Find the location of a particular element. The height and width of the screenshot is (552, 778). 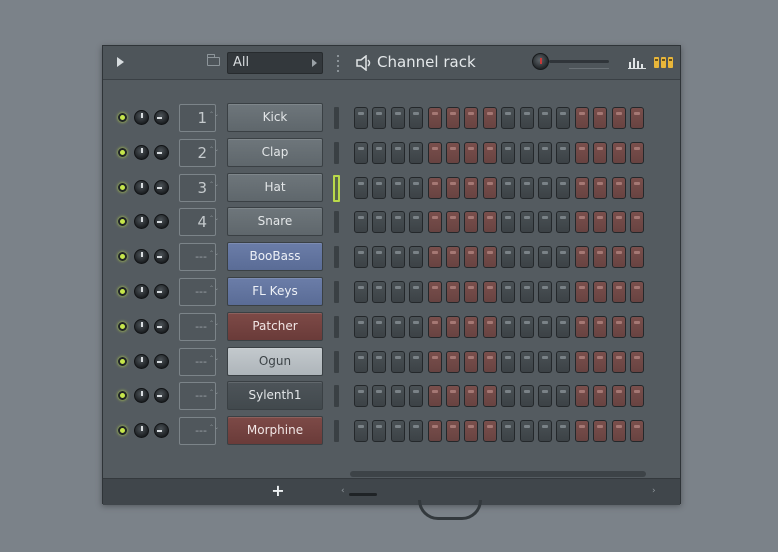

add-channel-button: + is located at coordinates (278, 491).